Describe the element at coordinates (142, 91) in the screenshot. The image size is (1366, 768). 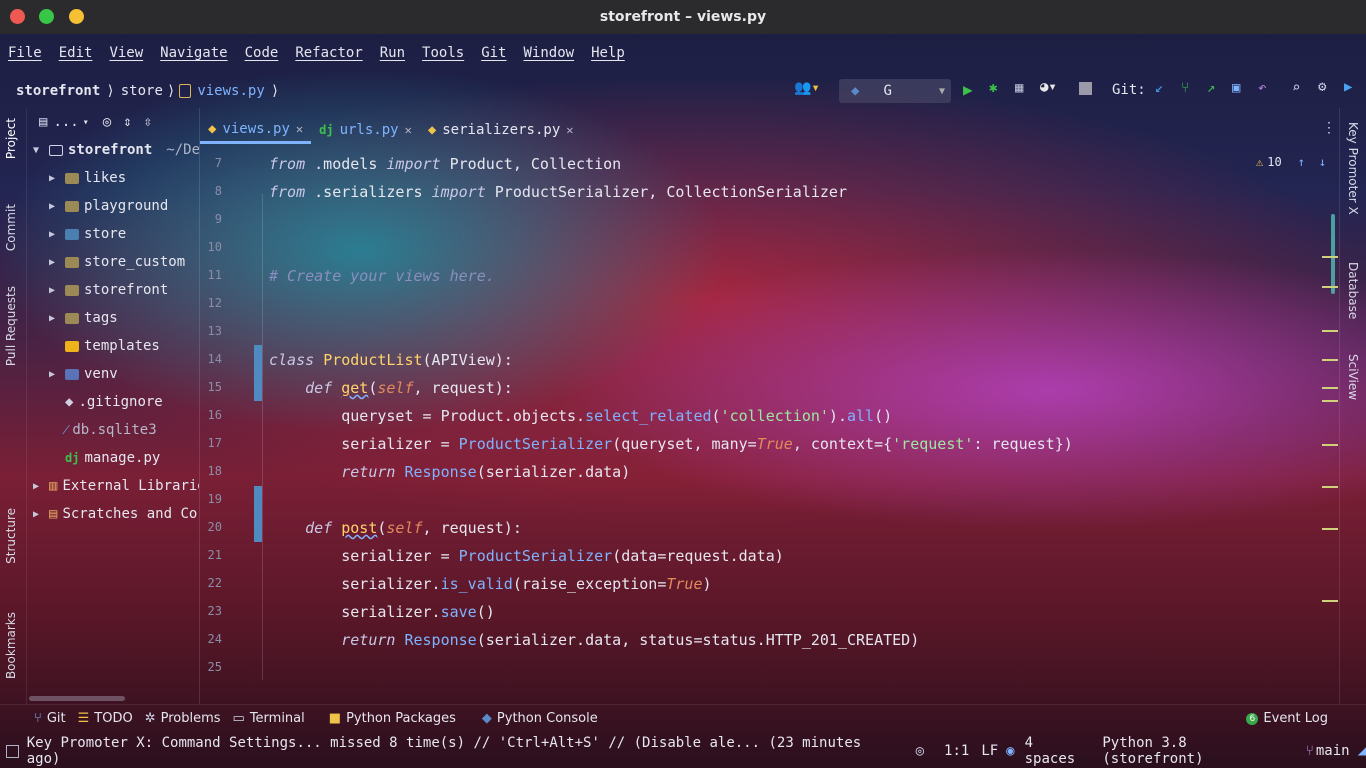
I see `breadcrumb-folder: store` at that location.